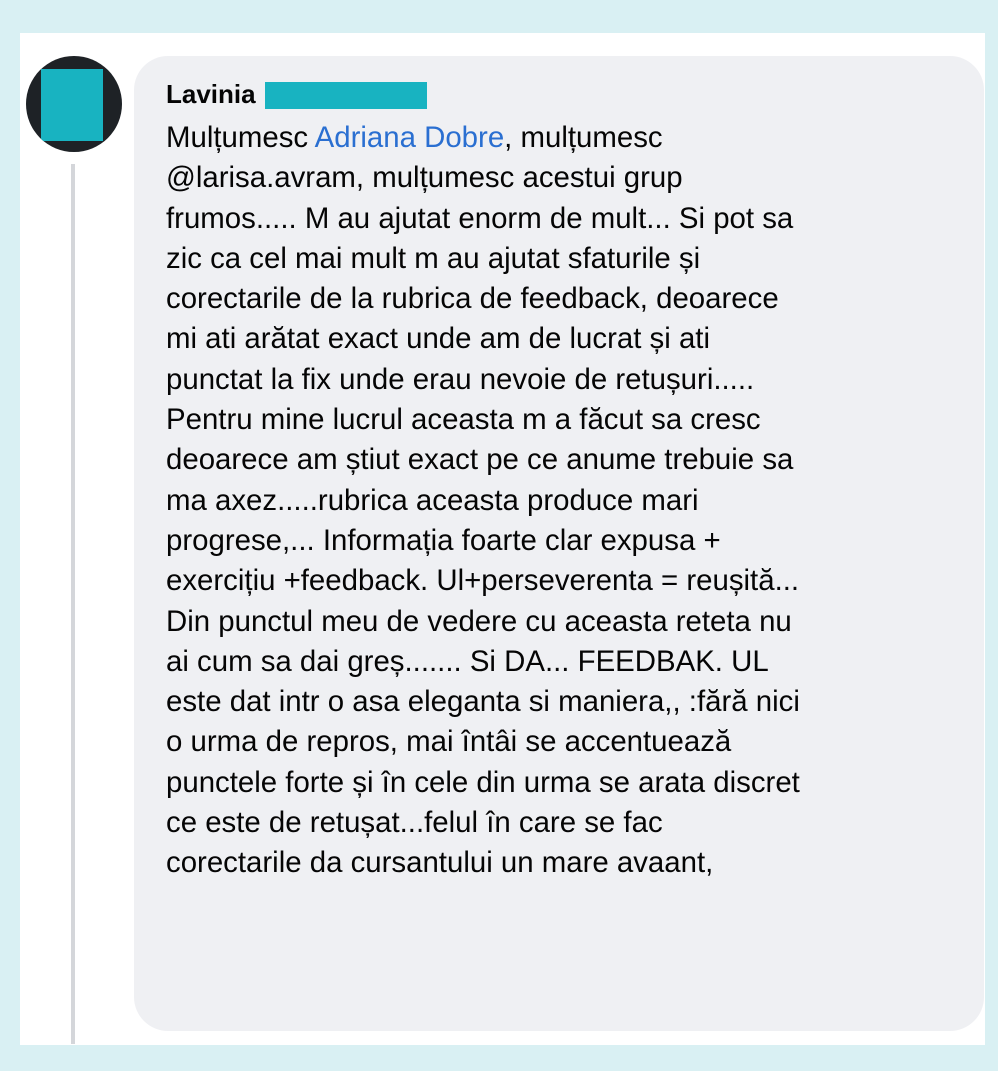 The width and height of the screenshot is (998, 1071). I want to click on mention-link: Adriana Dobre, so click(410, 137).